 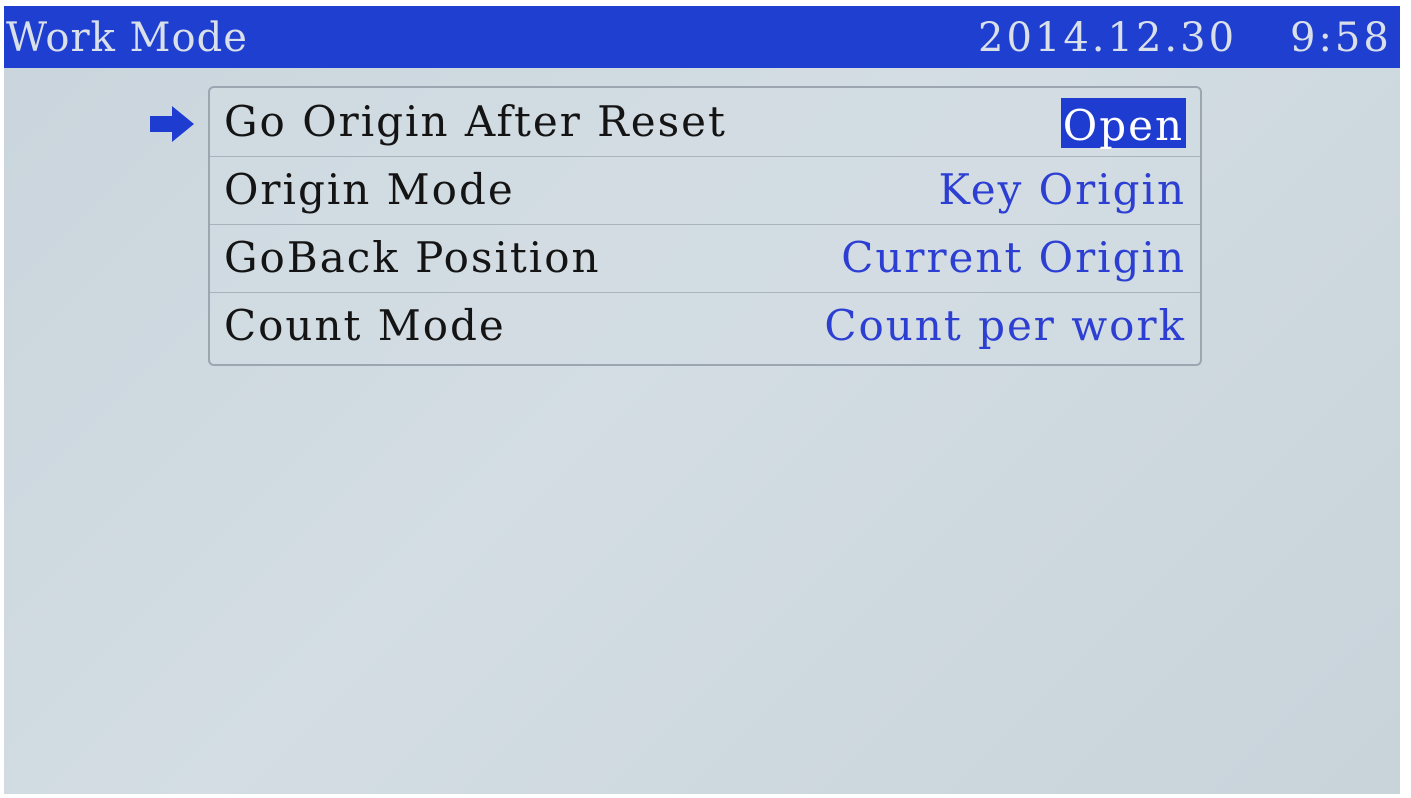 What do you see at coordinates (705, 190) in the screenshot?
I see `menu-item-origin-mode: Origin Mode Key Origin` at bounding box center [705, 190].